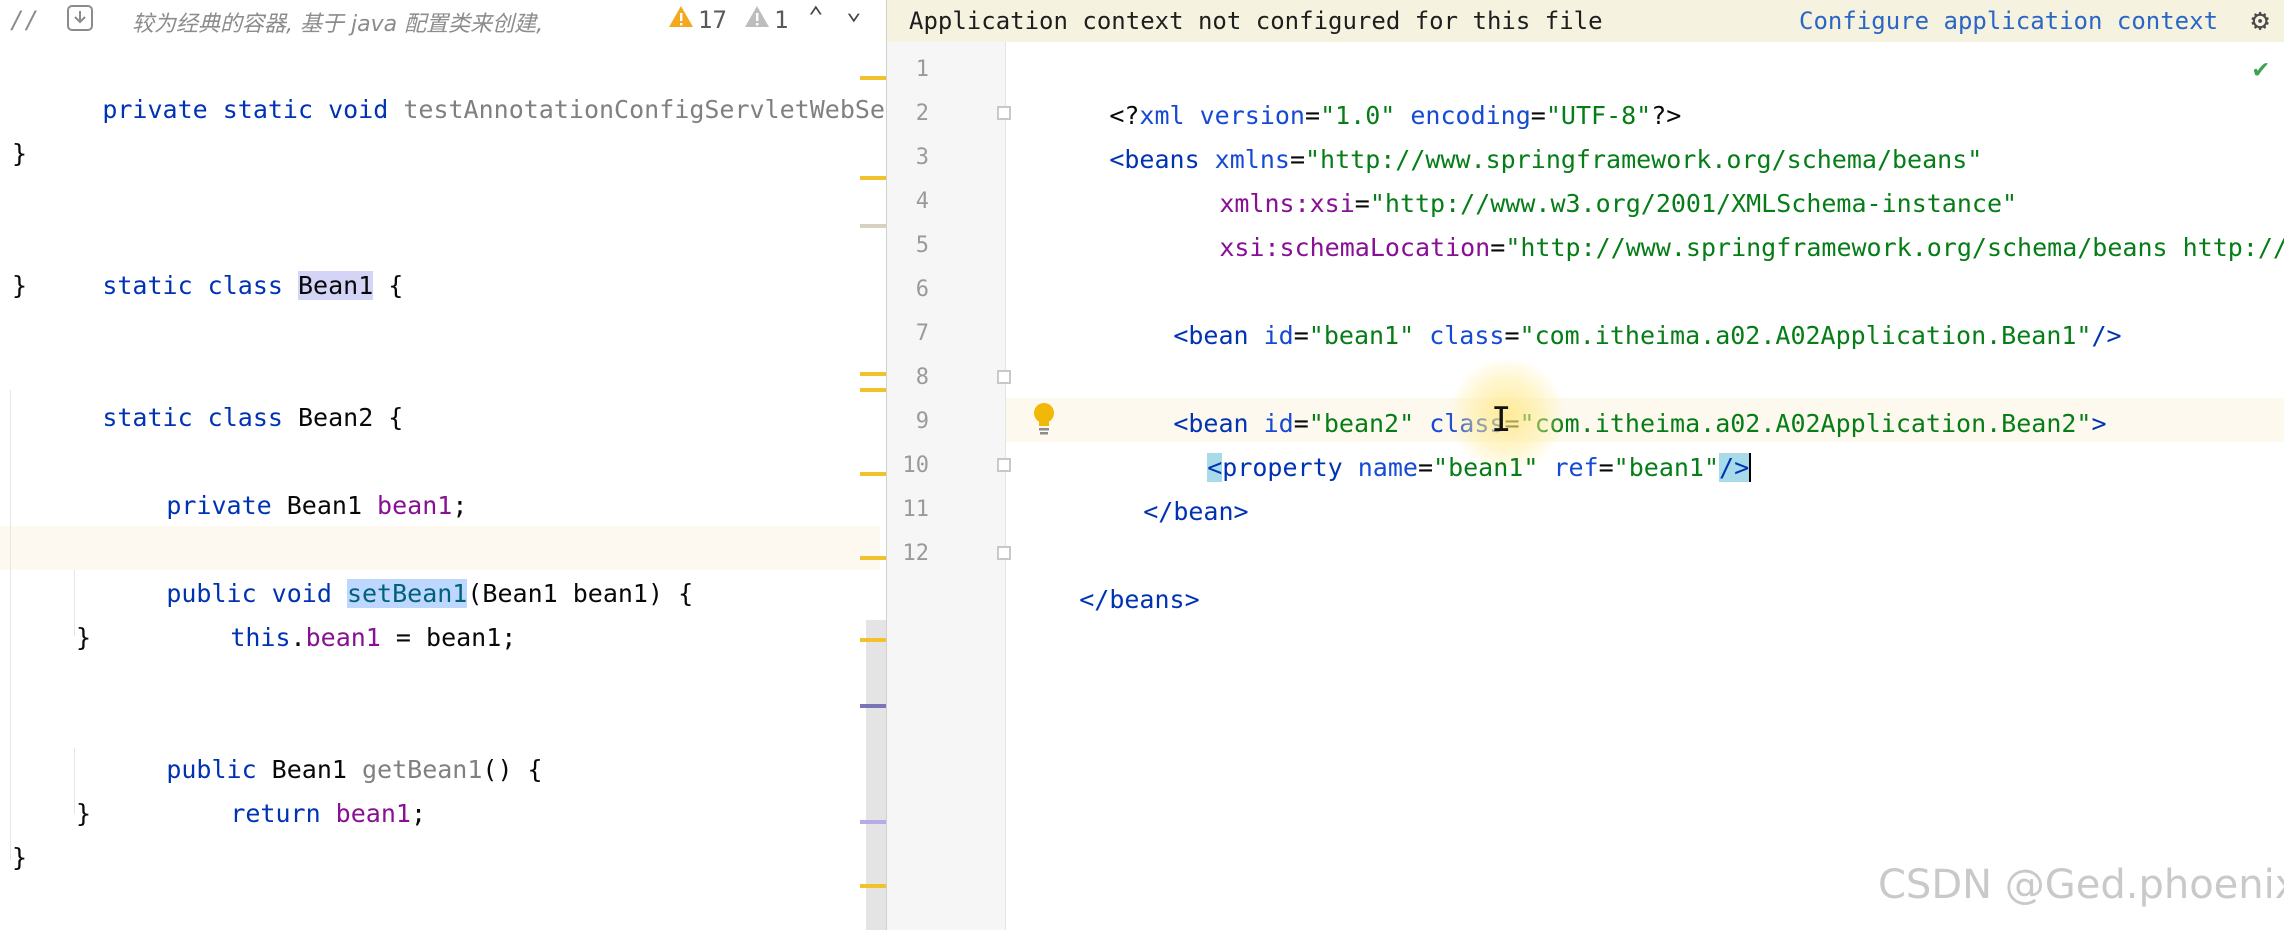 Image resolution: width=2284 pixels, height=930 pixels. I want to click on field-bean1: bean1, so click(415, 505).